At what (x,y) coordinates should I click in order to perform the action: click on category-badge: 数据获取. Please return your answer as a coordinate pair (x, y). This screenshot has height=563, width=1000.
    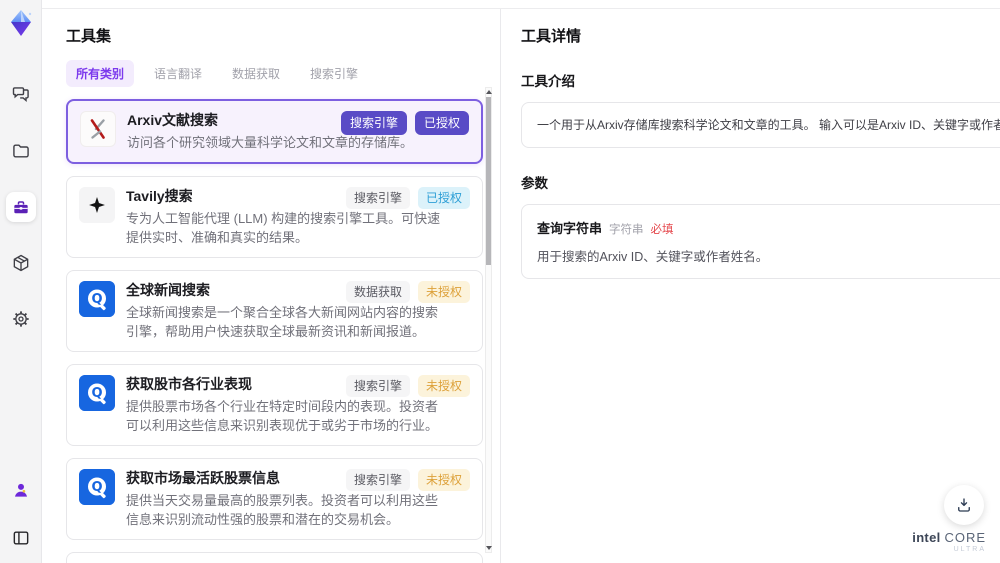
    Looking at the image, I should click on (377, 292).